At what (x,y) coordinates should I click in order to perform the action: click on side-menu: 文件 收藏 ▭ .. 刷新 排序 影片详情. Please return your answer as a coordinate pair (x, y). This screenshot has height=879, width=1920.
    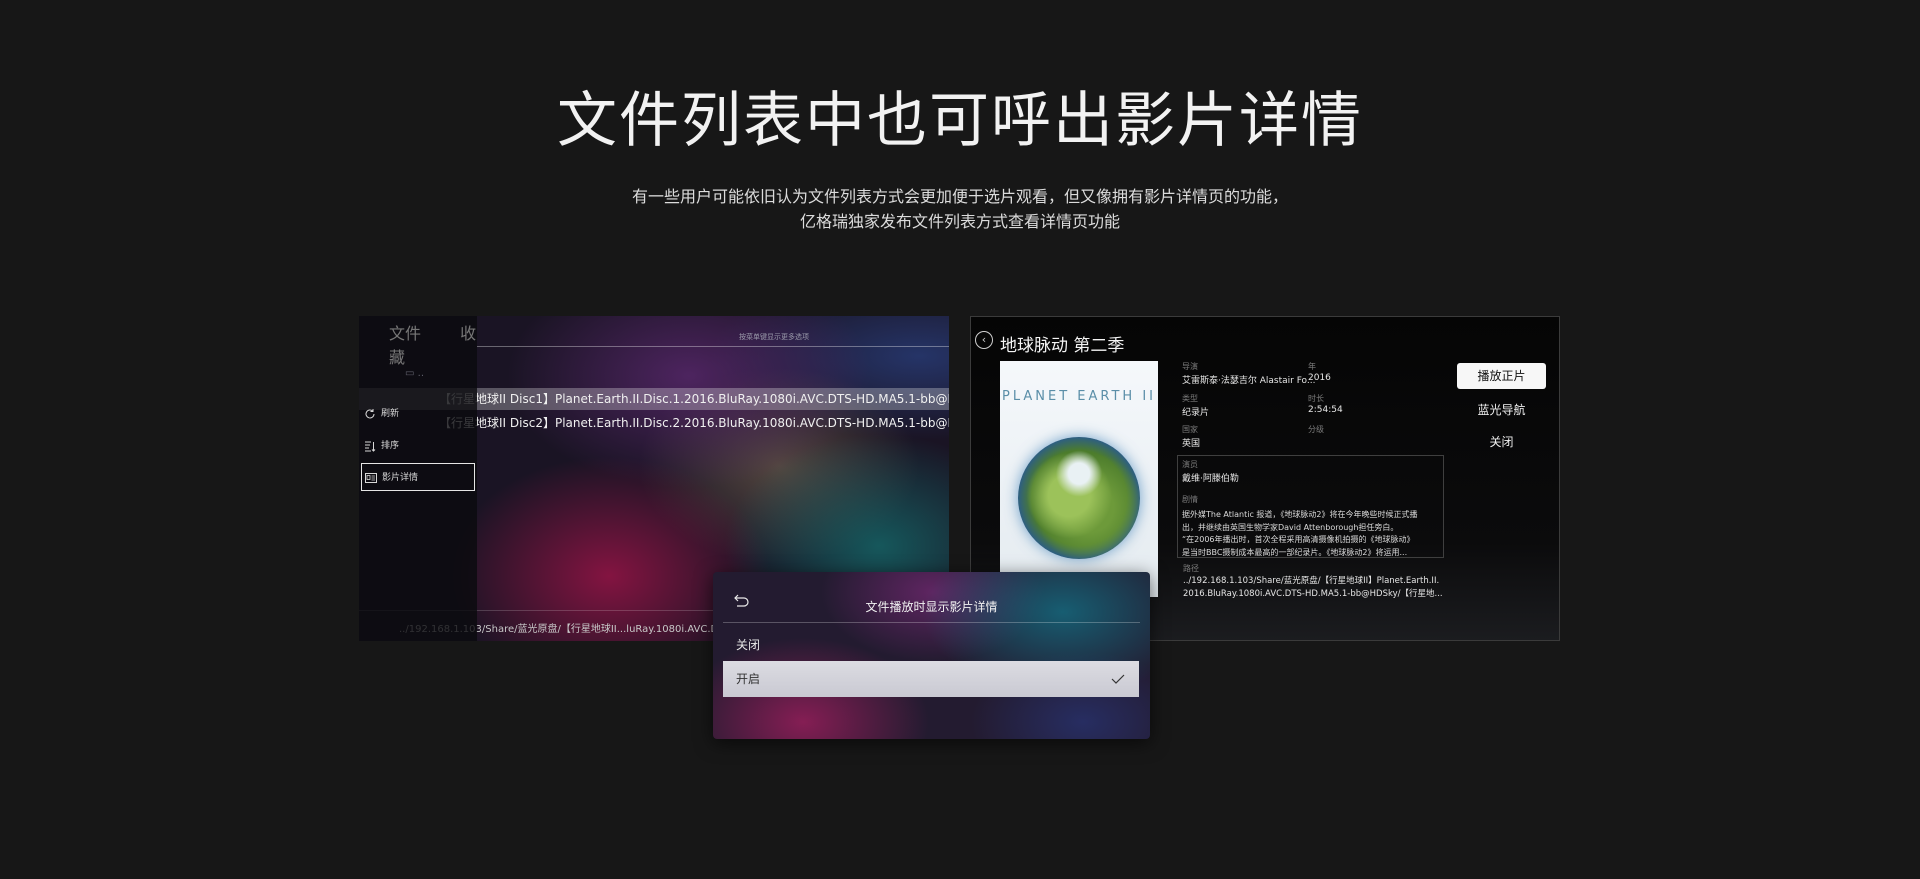
    Looking at the image, I should click on (418, 478).